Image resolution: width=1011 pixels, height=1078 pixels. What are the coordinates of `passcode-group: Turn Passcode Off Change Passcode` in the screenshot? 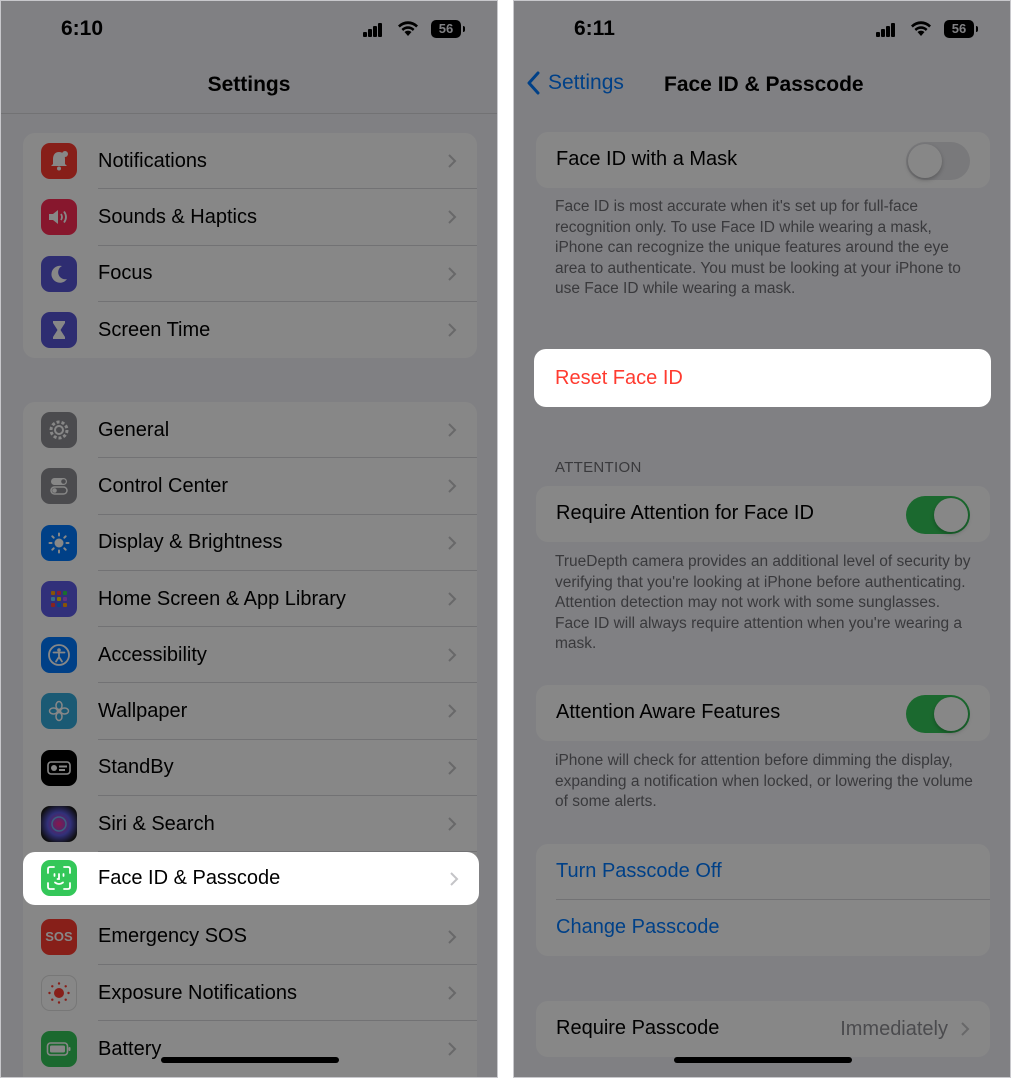 It's located at (763, 900).